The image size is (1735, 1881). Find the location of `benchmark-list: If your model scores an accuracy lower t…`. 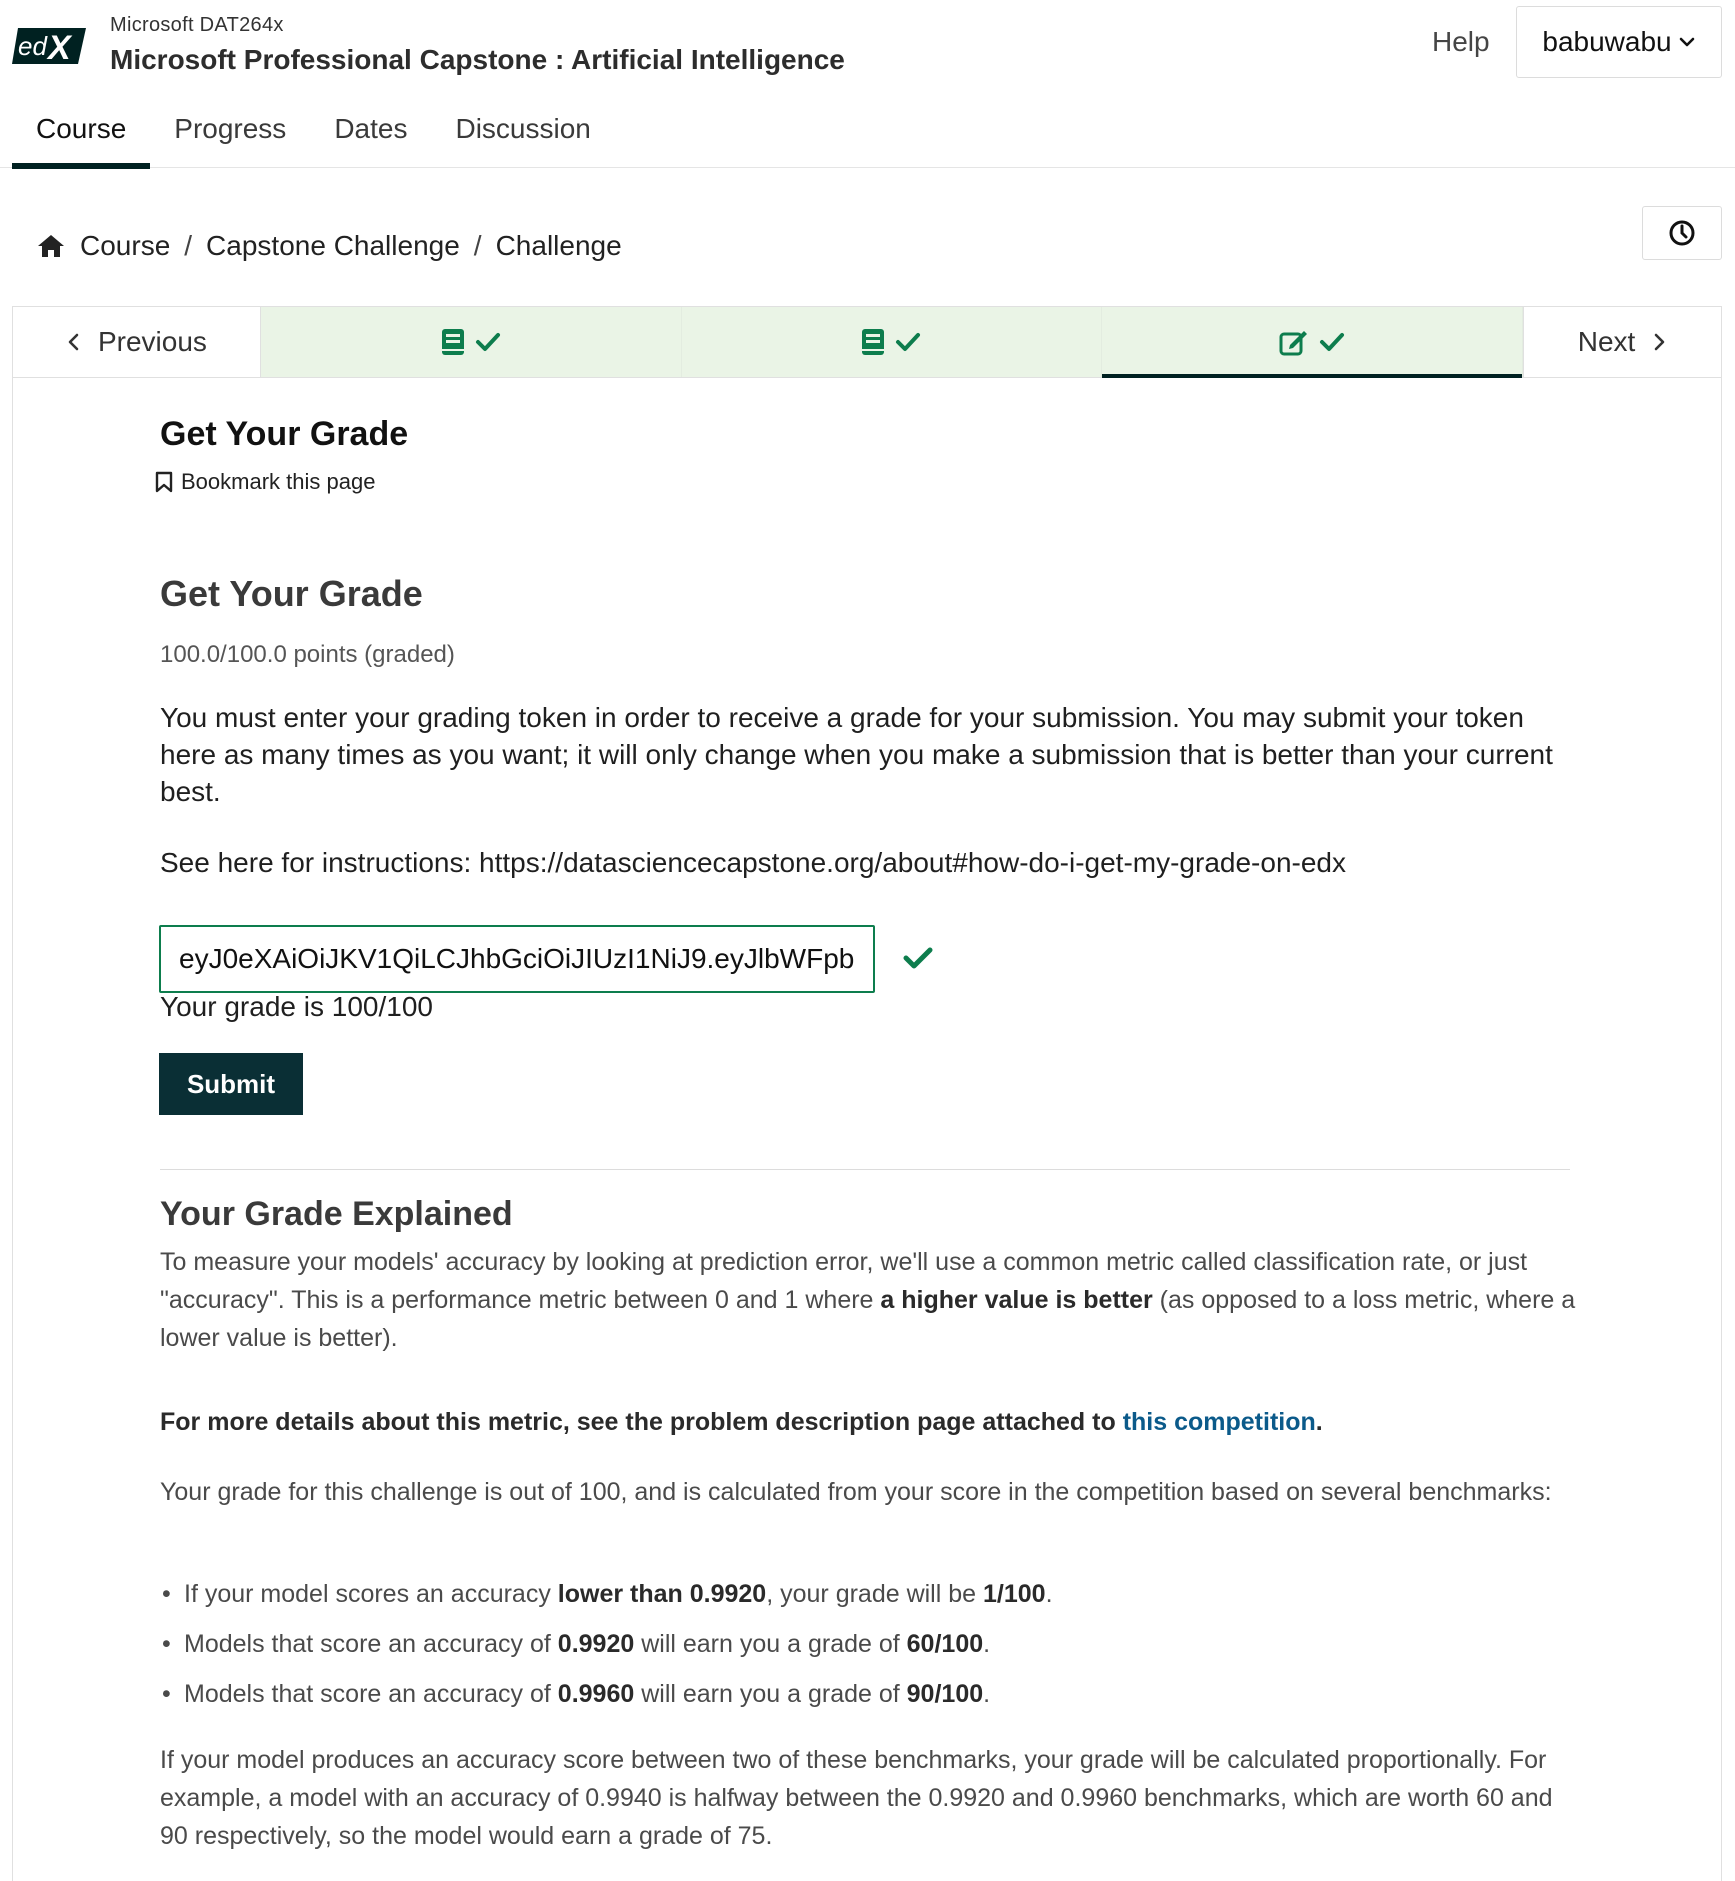

benchmark-list: If your model scores an accuracy lower t… is located at coordinates (870, 1650).